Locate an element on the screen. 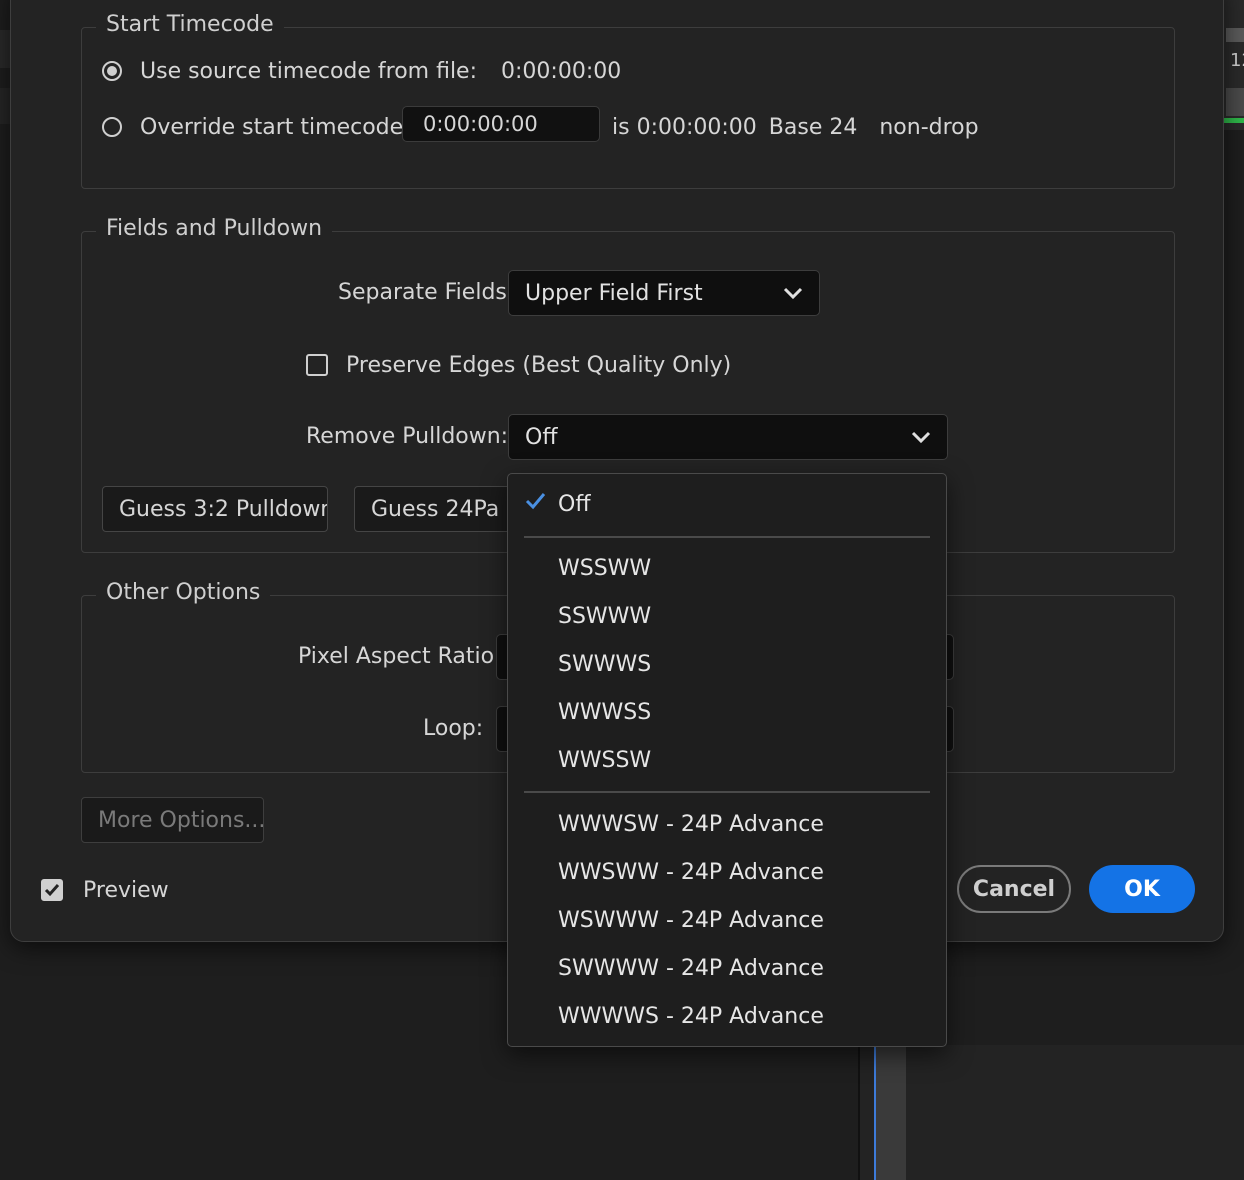  background-track is located at coordinates (891, 1112).